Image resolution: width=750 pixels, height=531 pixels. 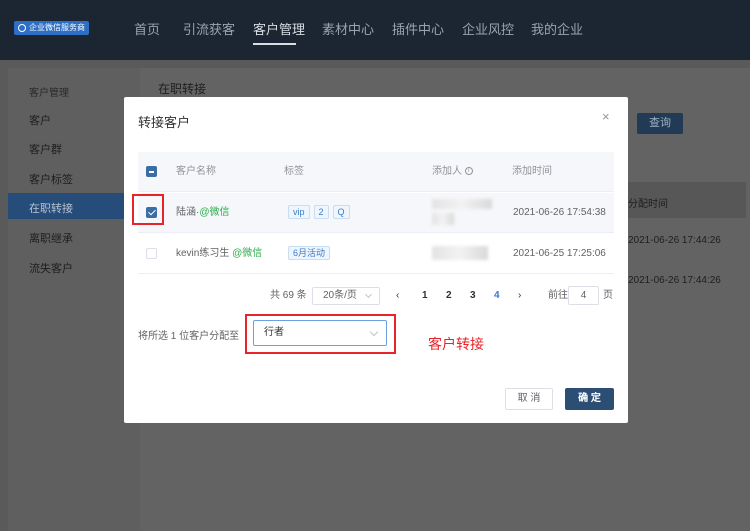 I want to click on page-number: 2, so click(x=449, y=296).